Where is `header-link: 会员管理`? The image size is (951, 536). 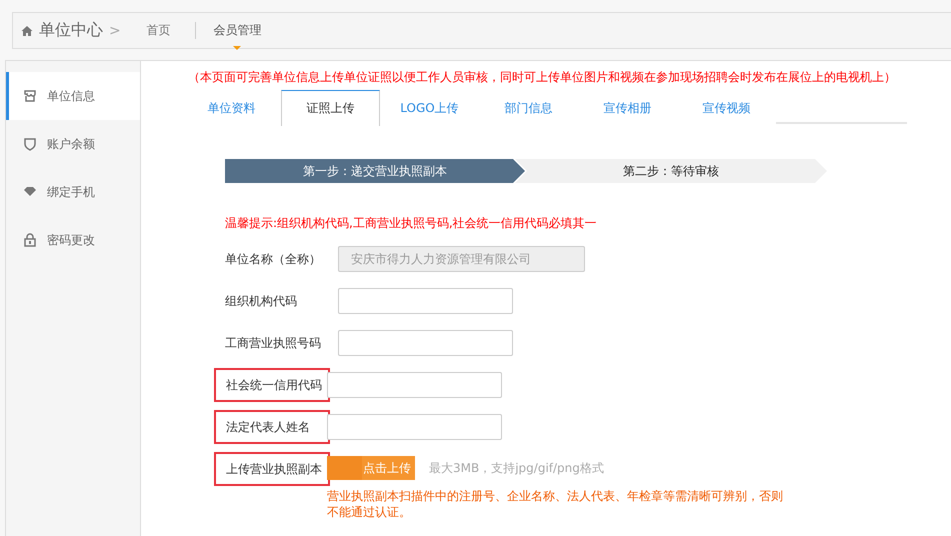 header-link: 会员管理 is located at coordinates (238, 30).